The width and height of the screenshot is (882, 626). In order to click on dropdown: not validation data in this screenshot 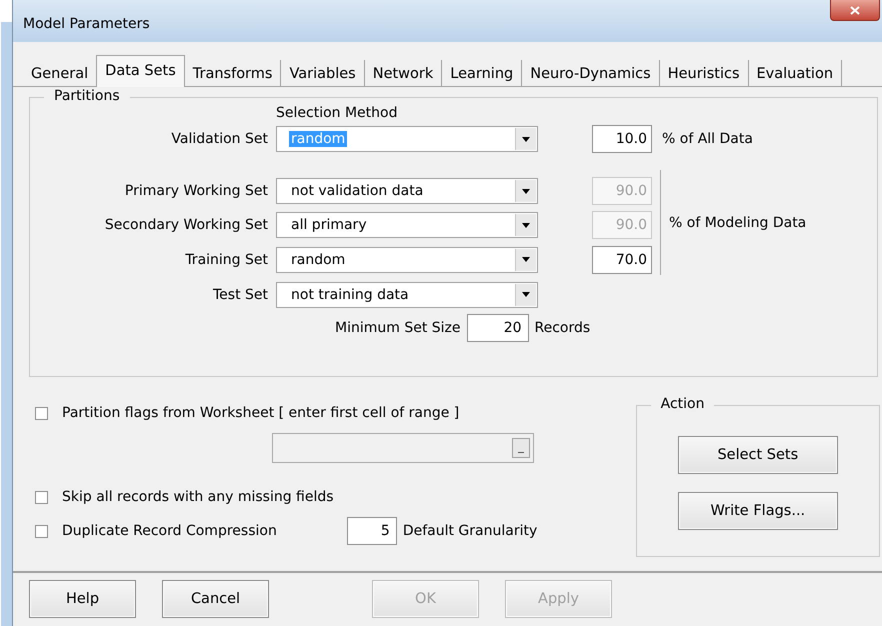, I will do `click(407, 191)`.